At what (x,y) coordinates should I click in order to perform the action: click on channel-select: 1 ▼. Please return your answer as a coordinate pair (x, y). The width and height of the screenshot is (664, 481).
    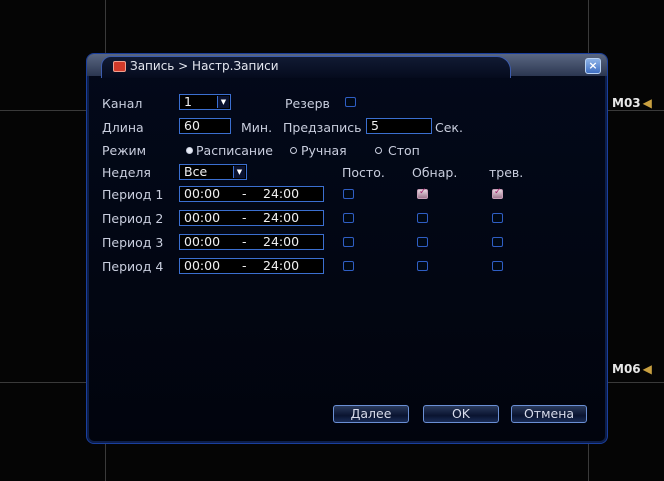
    Looking at the image, I should click on (205, 102).